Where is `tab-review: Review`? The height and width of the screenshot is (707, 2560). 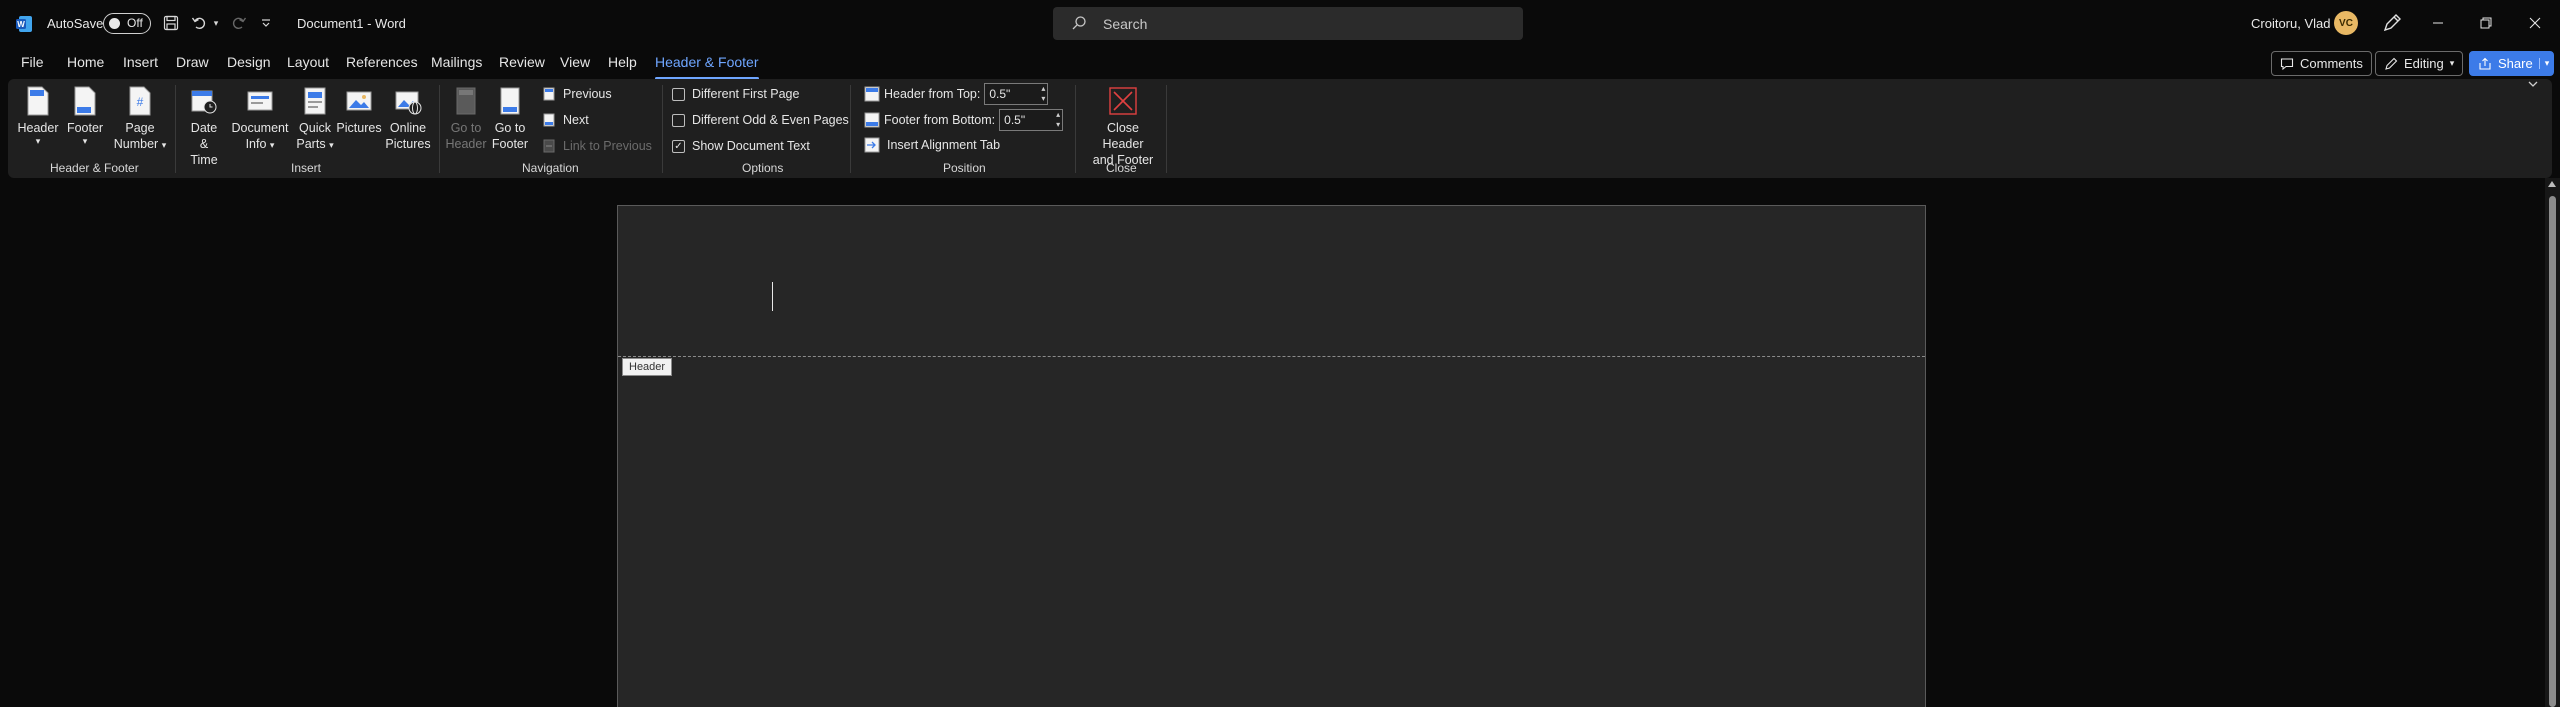 tab-review: Review is located at coordinates (522, 62).